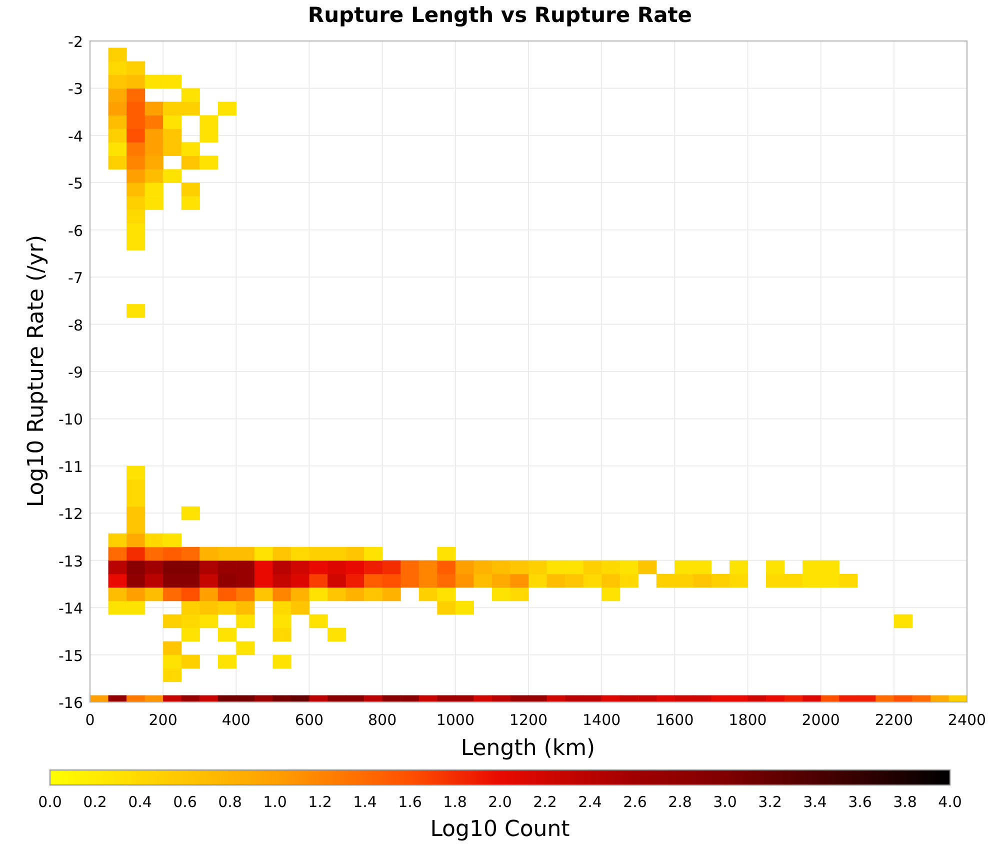  I want to click on scale-tick-label: 0.6, so click(185, 802).